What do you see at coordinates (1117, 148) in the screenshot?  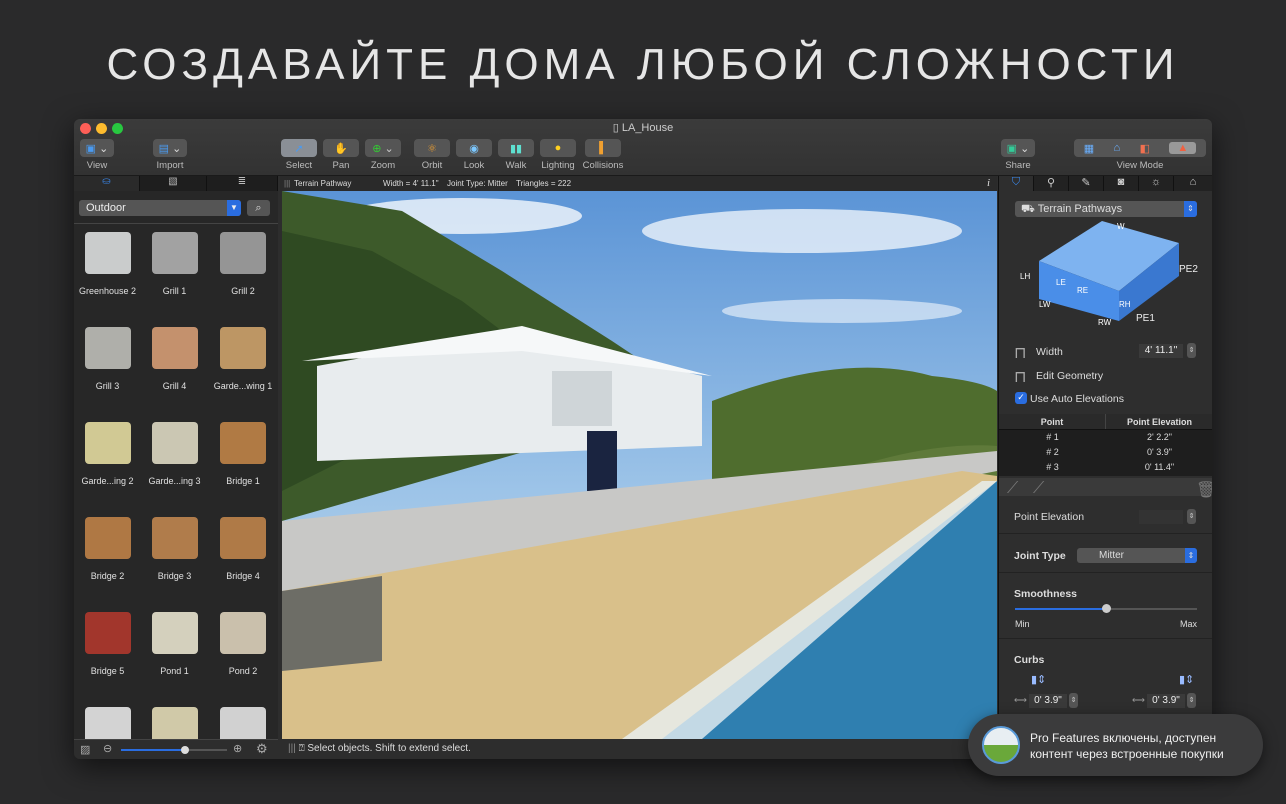 I see `floorplan-3d-icon: ⌂` at bounding box center [1117, 148].